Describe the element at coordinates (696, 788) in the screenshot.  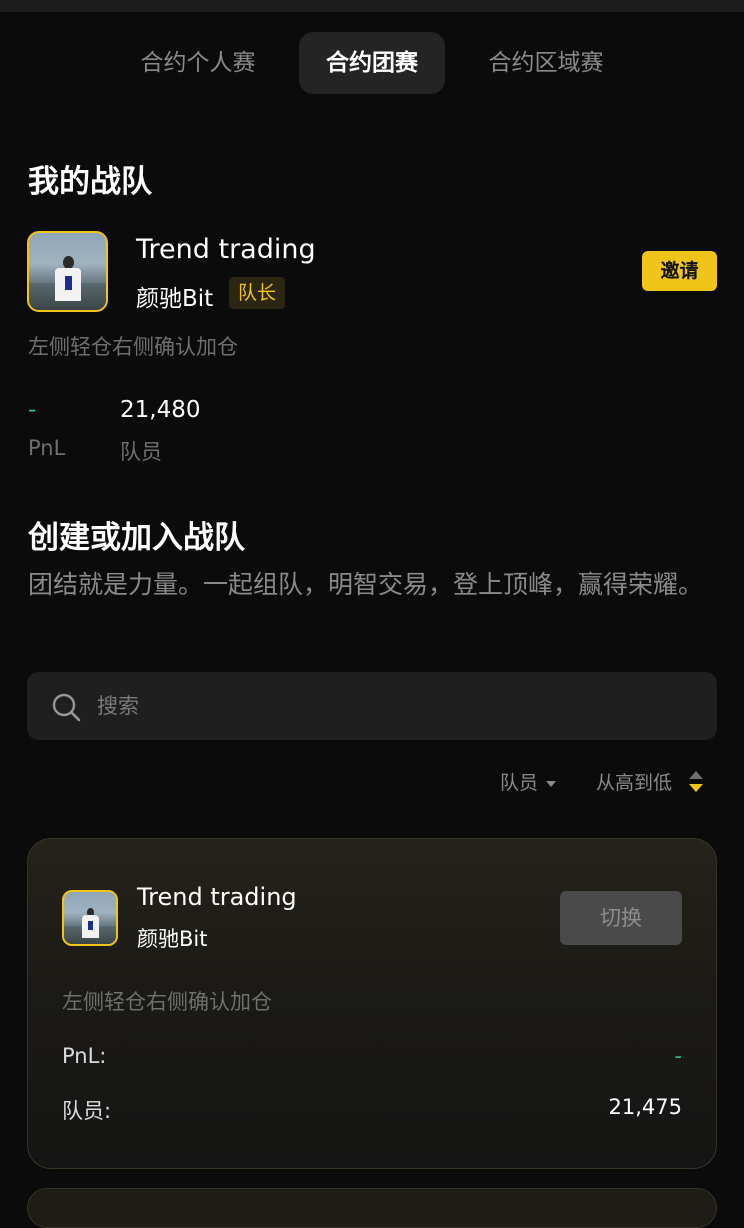
I see `sort-descending-icon` at that location.